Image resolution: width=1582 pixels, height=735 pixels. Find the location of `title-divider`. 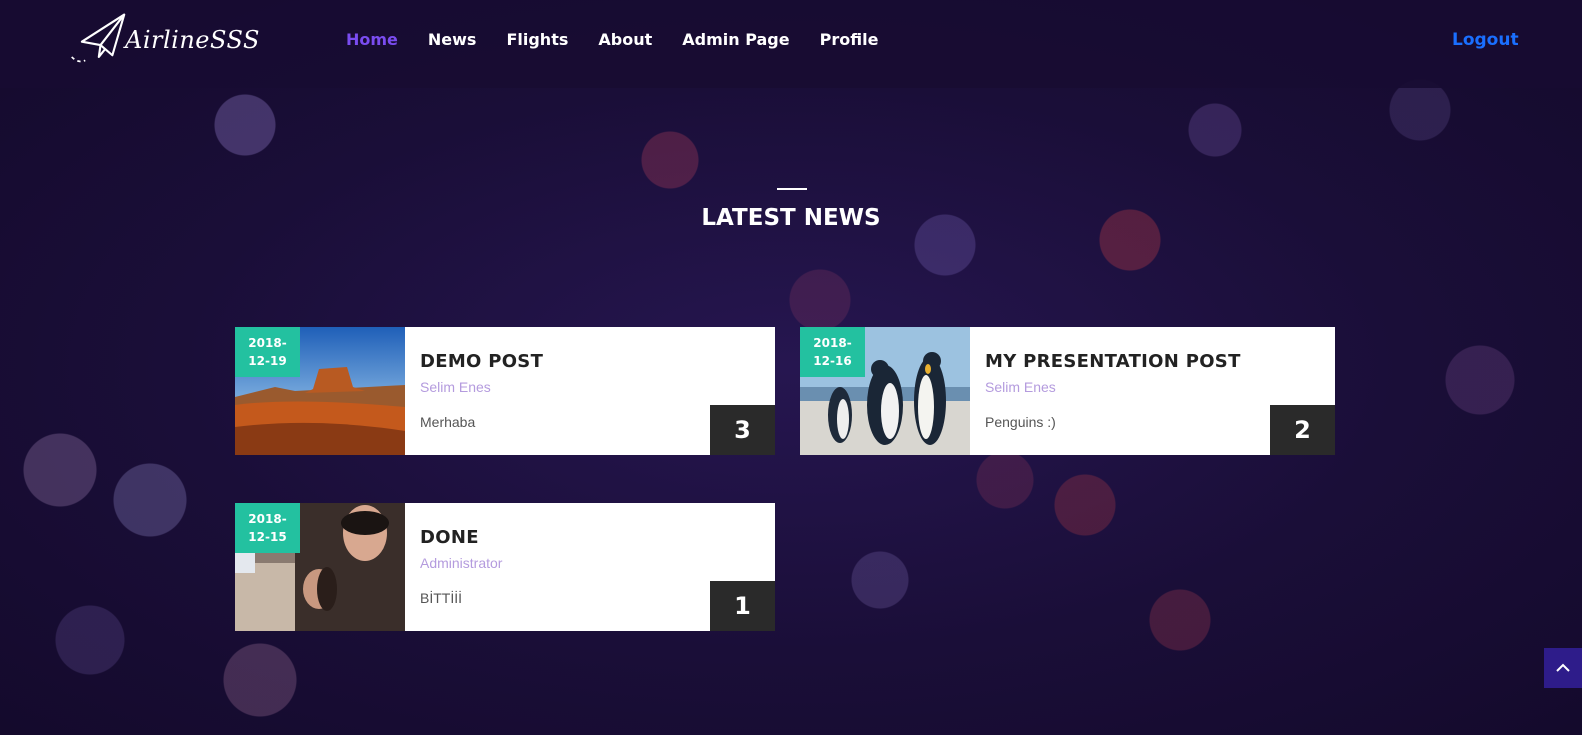

title-divider is located at coordinates (792, 189).